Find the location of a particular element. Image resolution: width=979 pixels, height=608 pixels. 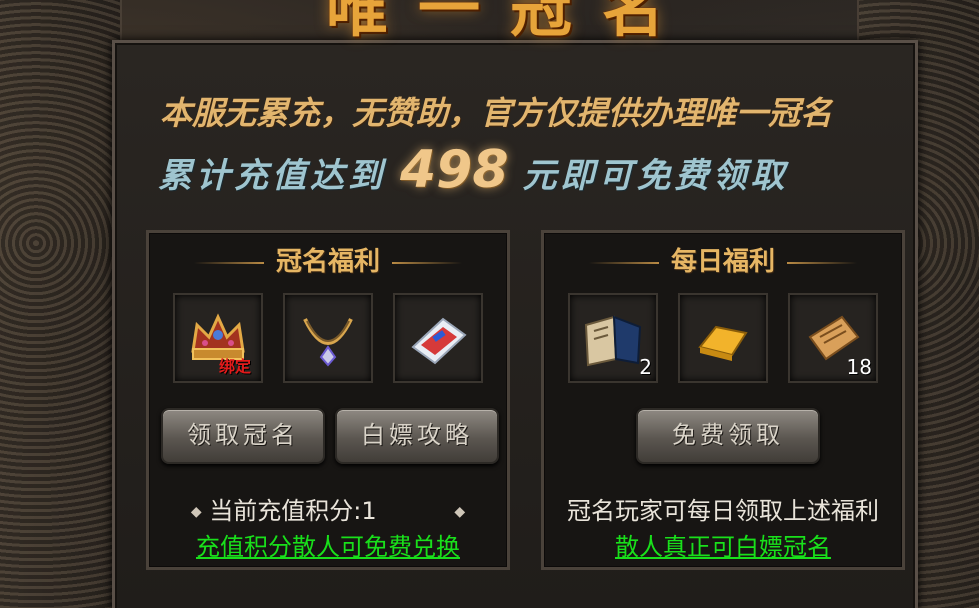

notice-line: 本服无累充，无赞助，官方仅提供办理唯一冠名 is located at coordinates (496, 113).